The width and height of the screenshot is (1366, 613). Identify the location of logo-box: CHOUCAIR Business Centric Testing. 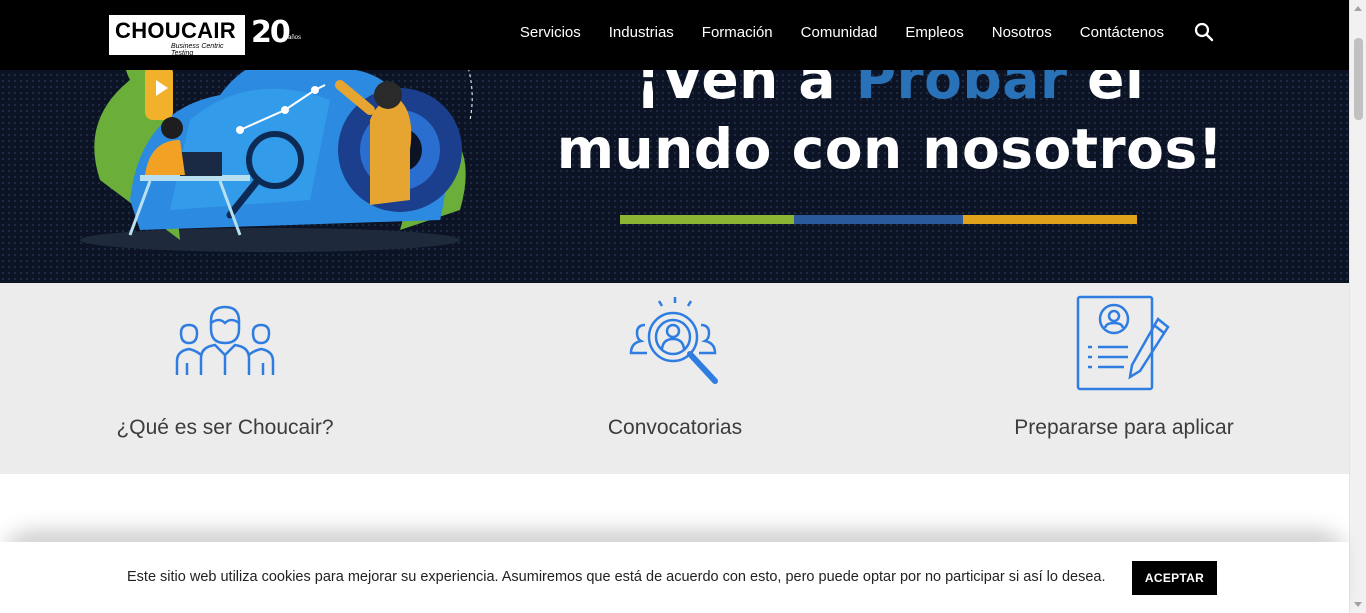
(177, 35).